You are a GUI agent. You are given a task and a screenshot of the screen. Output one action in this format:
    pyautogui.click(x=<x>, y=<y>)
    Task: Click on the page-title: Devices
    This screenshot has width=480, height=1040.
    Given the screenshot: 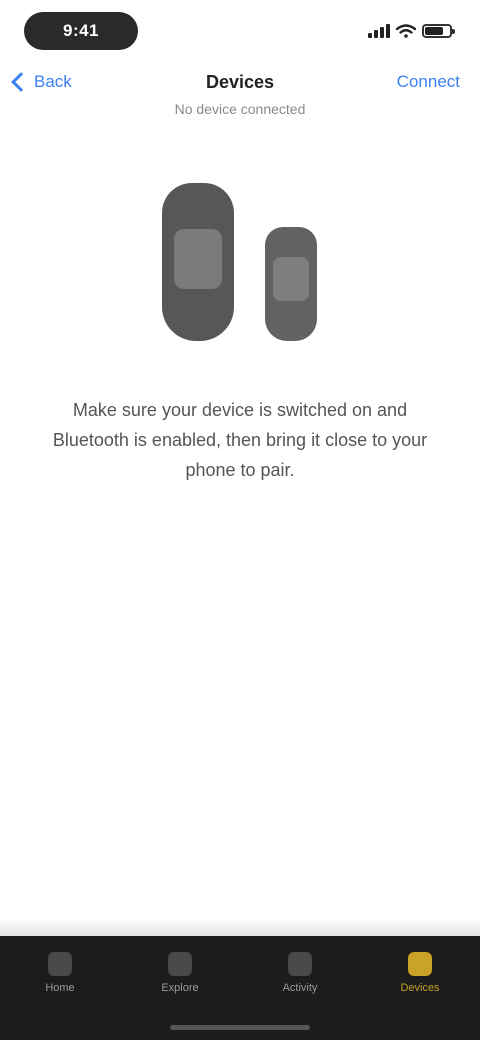 What is the action you would take?
    pyautogui.click(x=240, y=82)
    